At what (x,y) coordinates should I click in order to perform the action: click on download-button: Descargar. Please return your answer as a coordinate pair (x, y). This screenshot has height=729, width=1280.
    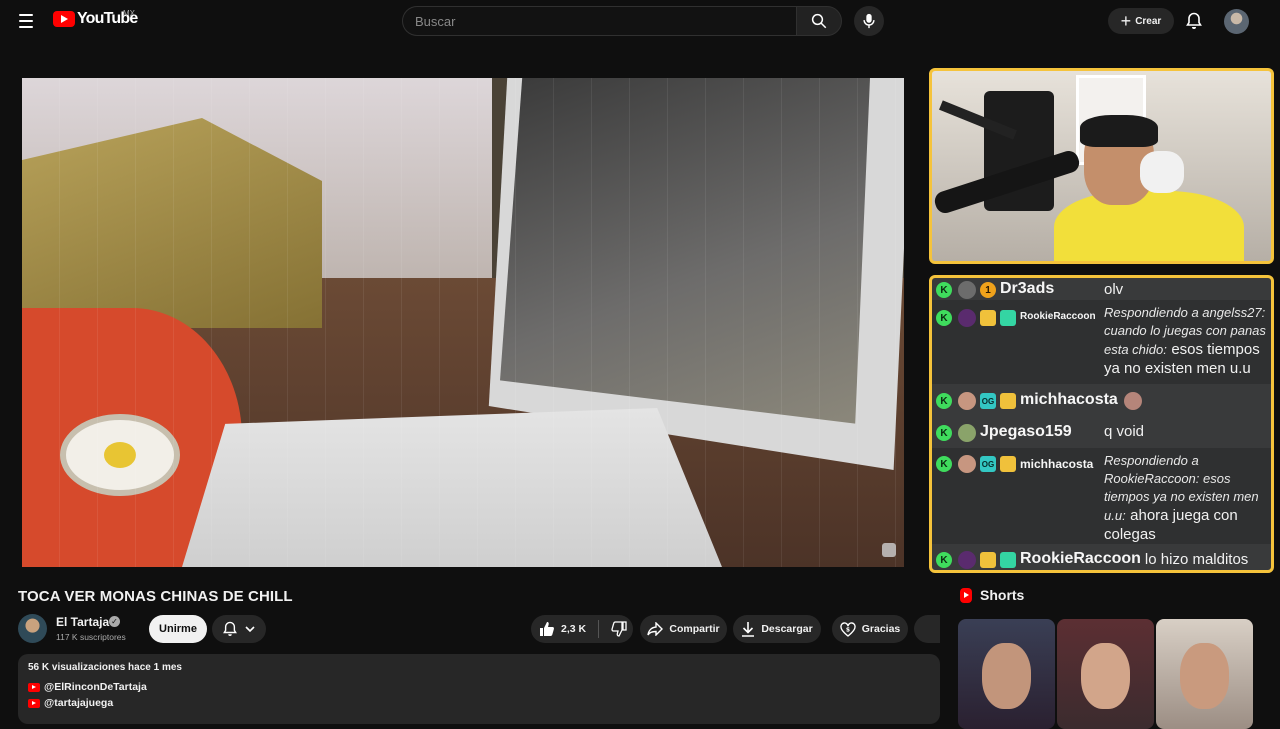
    Looking at the image, I should click on (777, 629).